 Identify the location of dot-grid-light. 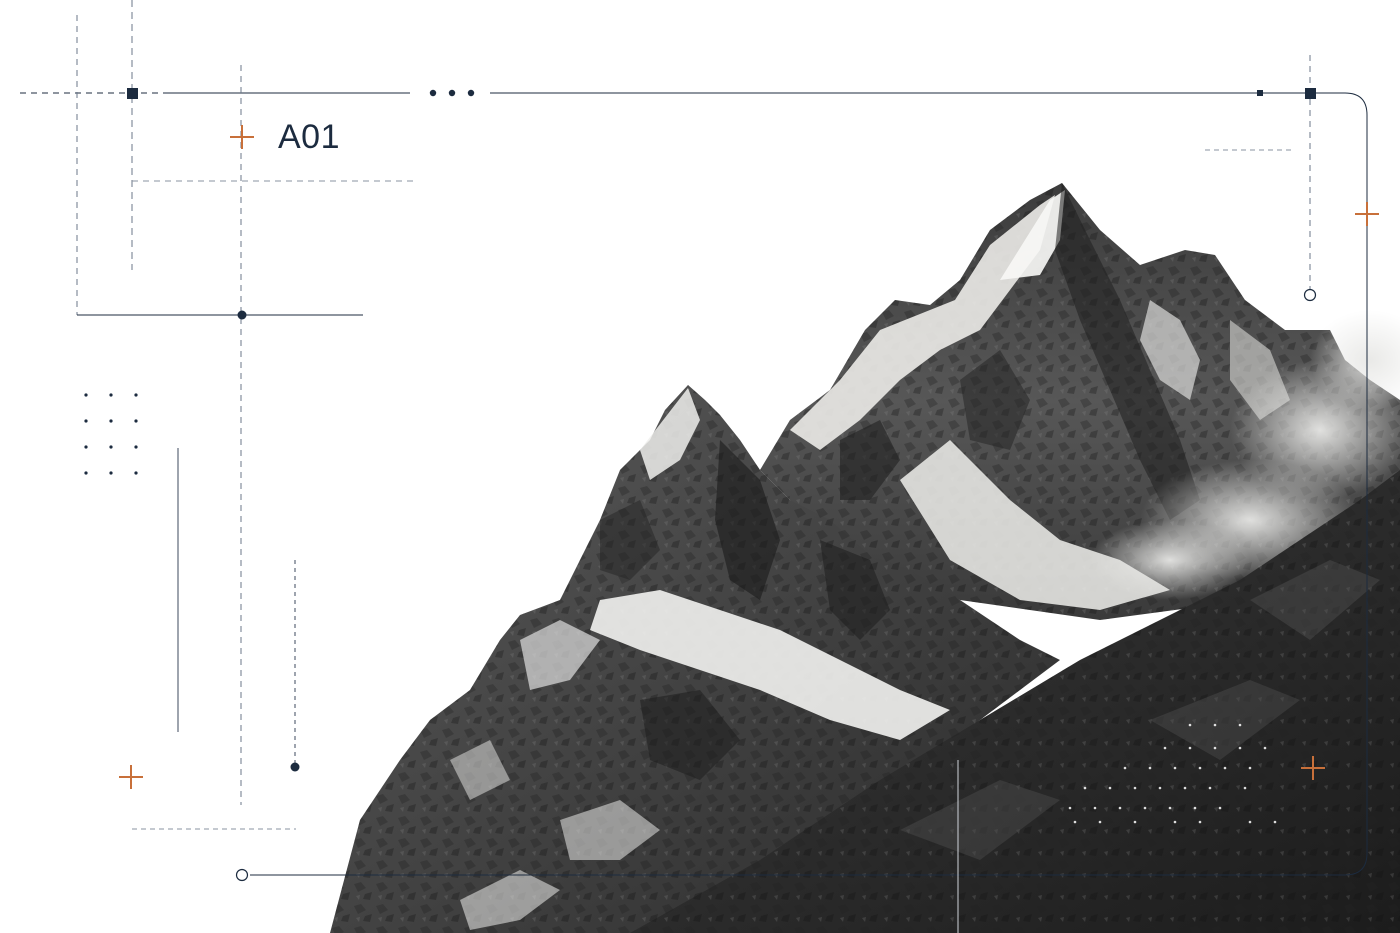
(1172, 773).